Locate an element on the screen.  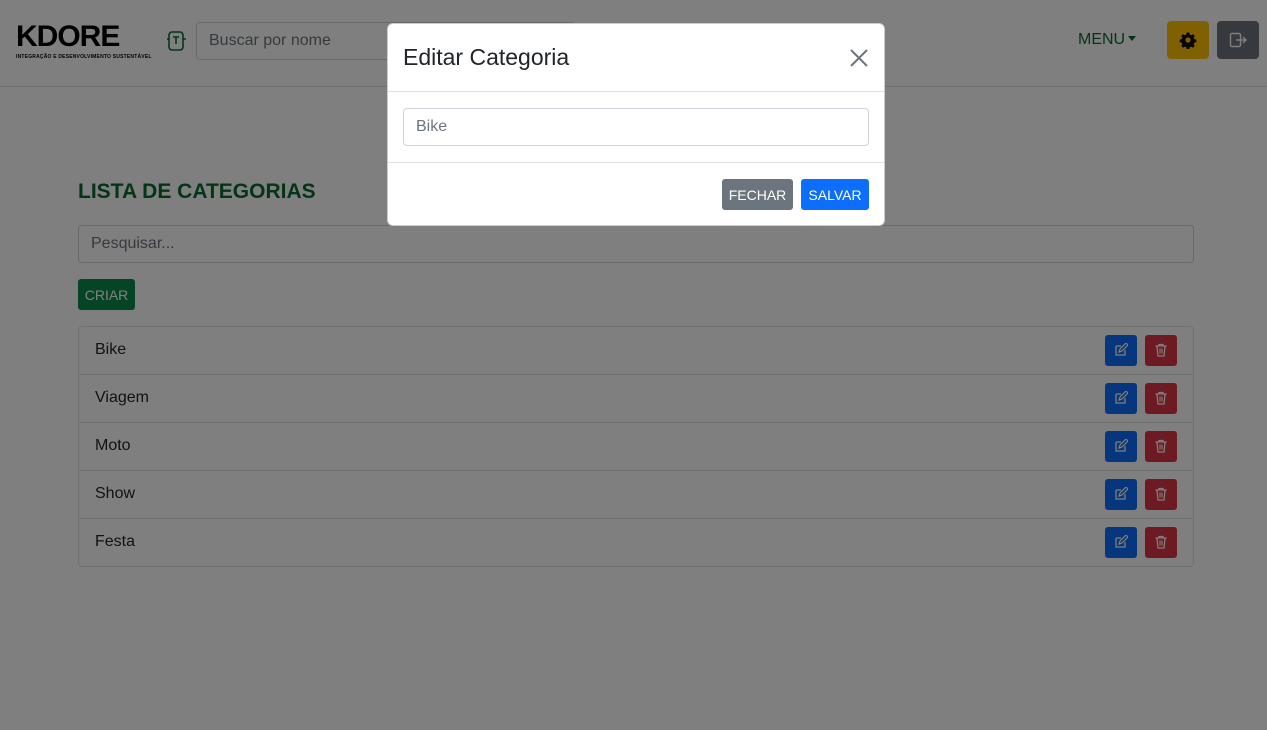
modal-body is located at coordinates (636, 127).